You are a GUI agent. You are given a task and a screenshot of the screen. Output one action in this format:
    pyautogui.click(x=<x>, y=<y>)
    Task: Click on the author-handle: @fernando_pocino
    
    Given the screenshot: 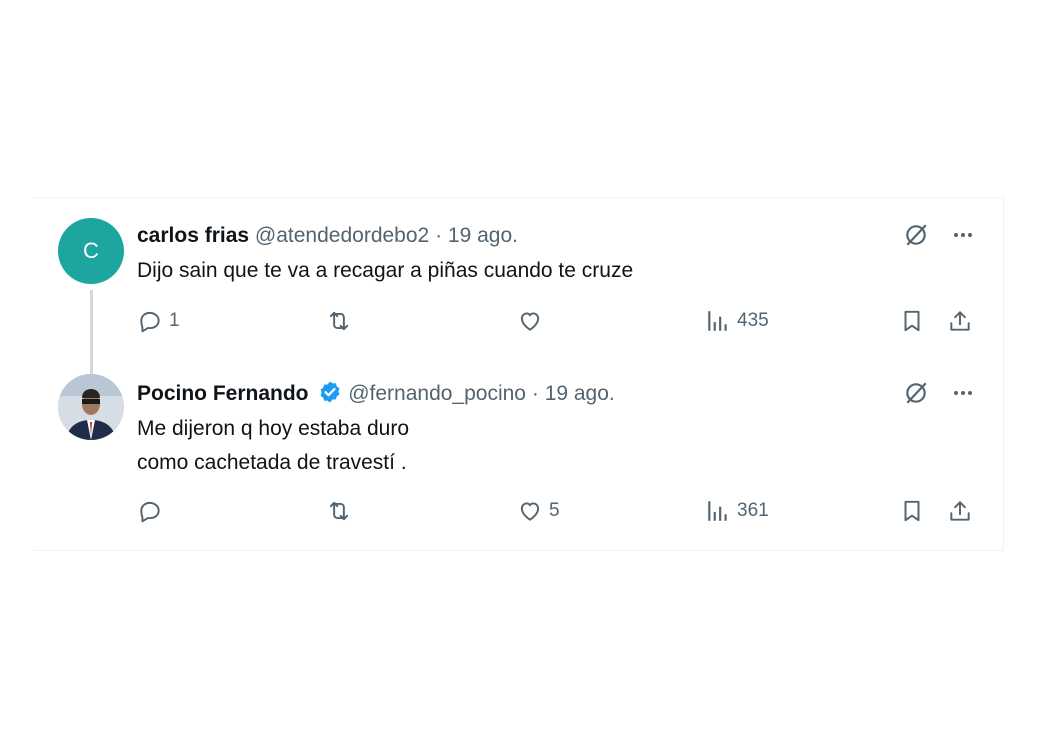 What is the action you would take?
    pyautogui.click(x=437, y=393)
    